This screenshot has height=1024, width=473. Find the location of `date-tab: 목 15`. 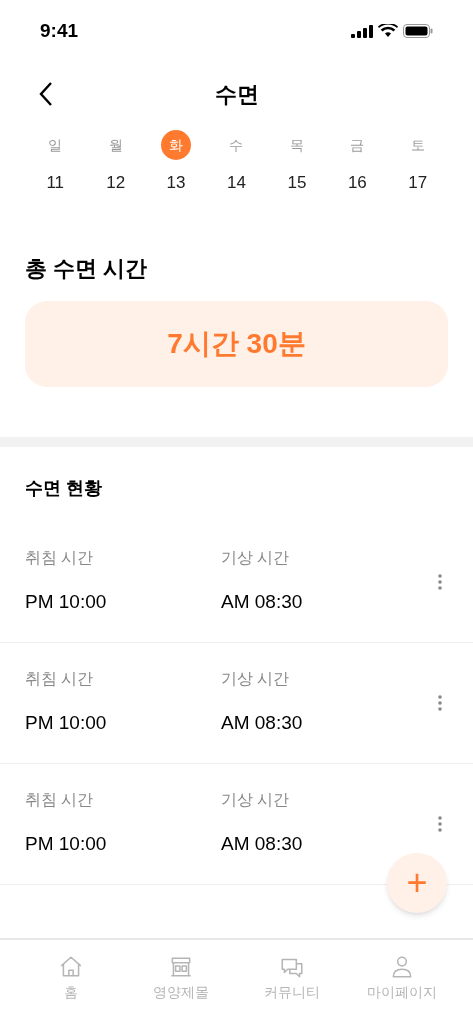

date-tab: 목 15 is located at coordinates (297, 163).